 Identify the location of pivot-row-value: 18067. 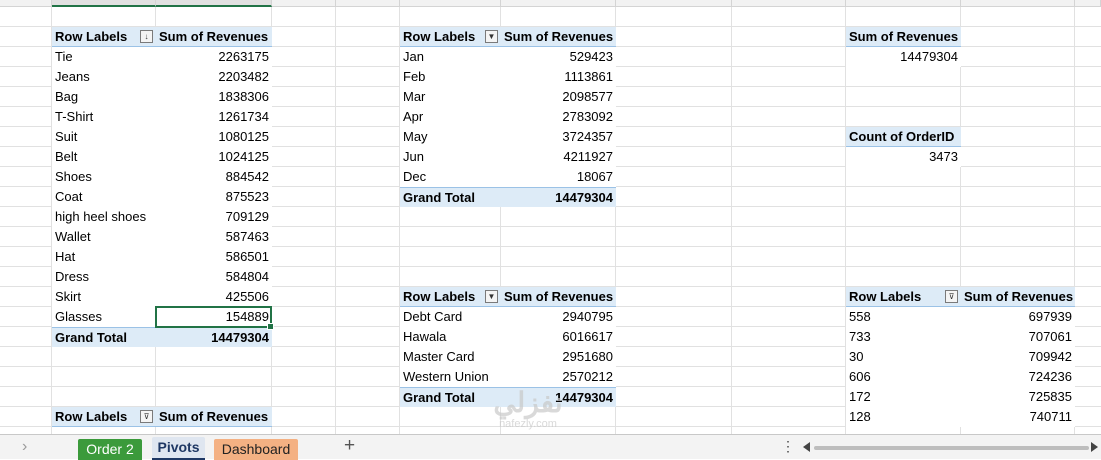
(558, 177).